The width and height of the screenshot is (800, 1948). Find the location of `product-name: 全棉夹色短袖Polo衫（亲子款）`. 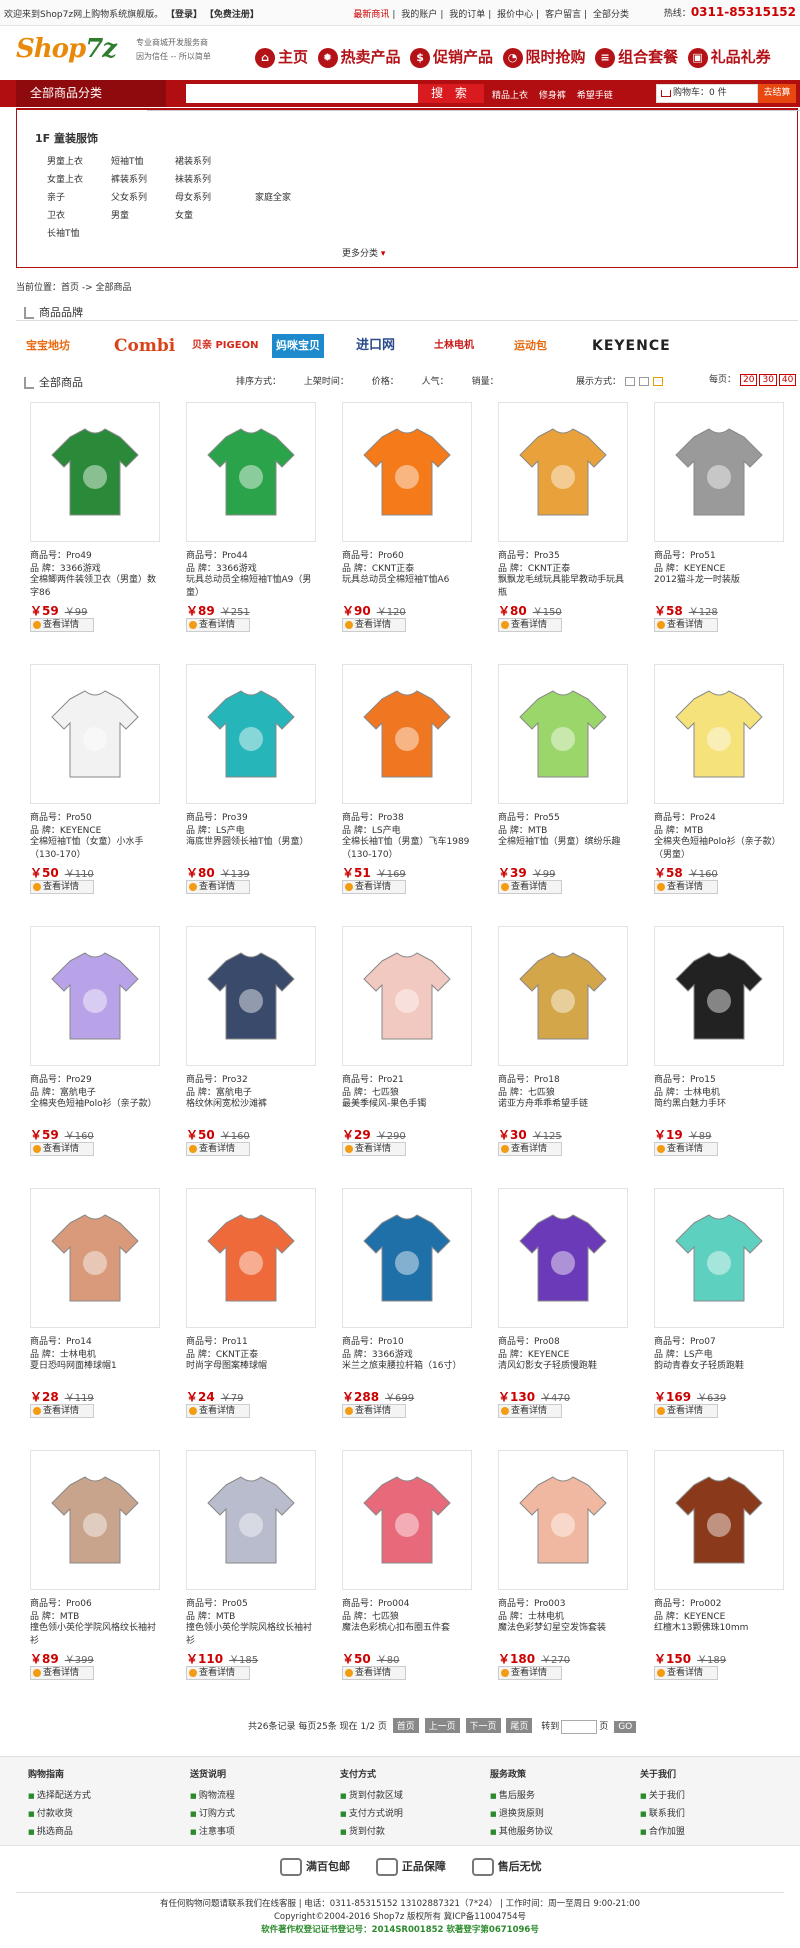

product-name: 全棉夹色短袖Polo衫（亲子款） is located at coordinates (97, 1111).